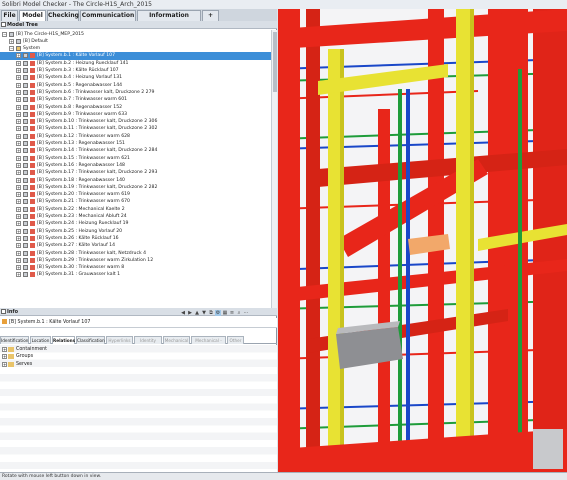  I want to click on tree-item-system: + [B] System.b.18 : Regenabwasser 140, so click(135, 180).